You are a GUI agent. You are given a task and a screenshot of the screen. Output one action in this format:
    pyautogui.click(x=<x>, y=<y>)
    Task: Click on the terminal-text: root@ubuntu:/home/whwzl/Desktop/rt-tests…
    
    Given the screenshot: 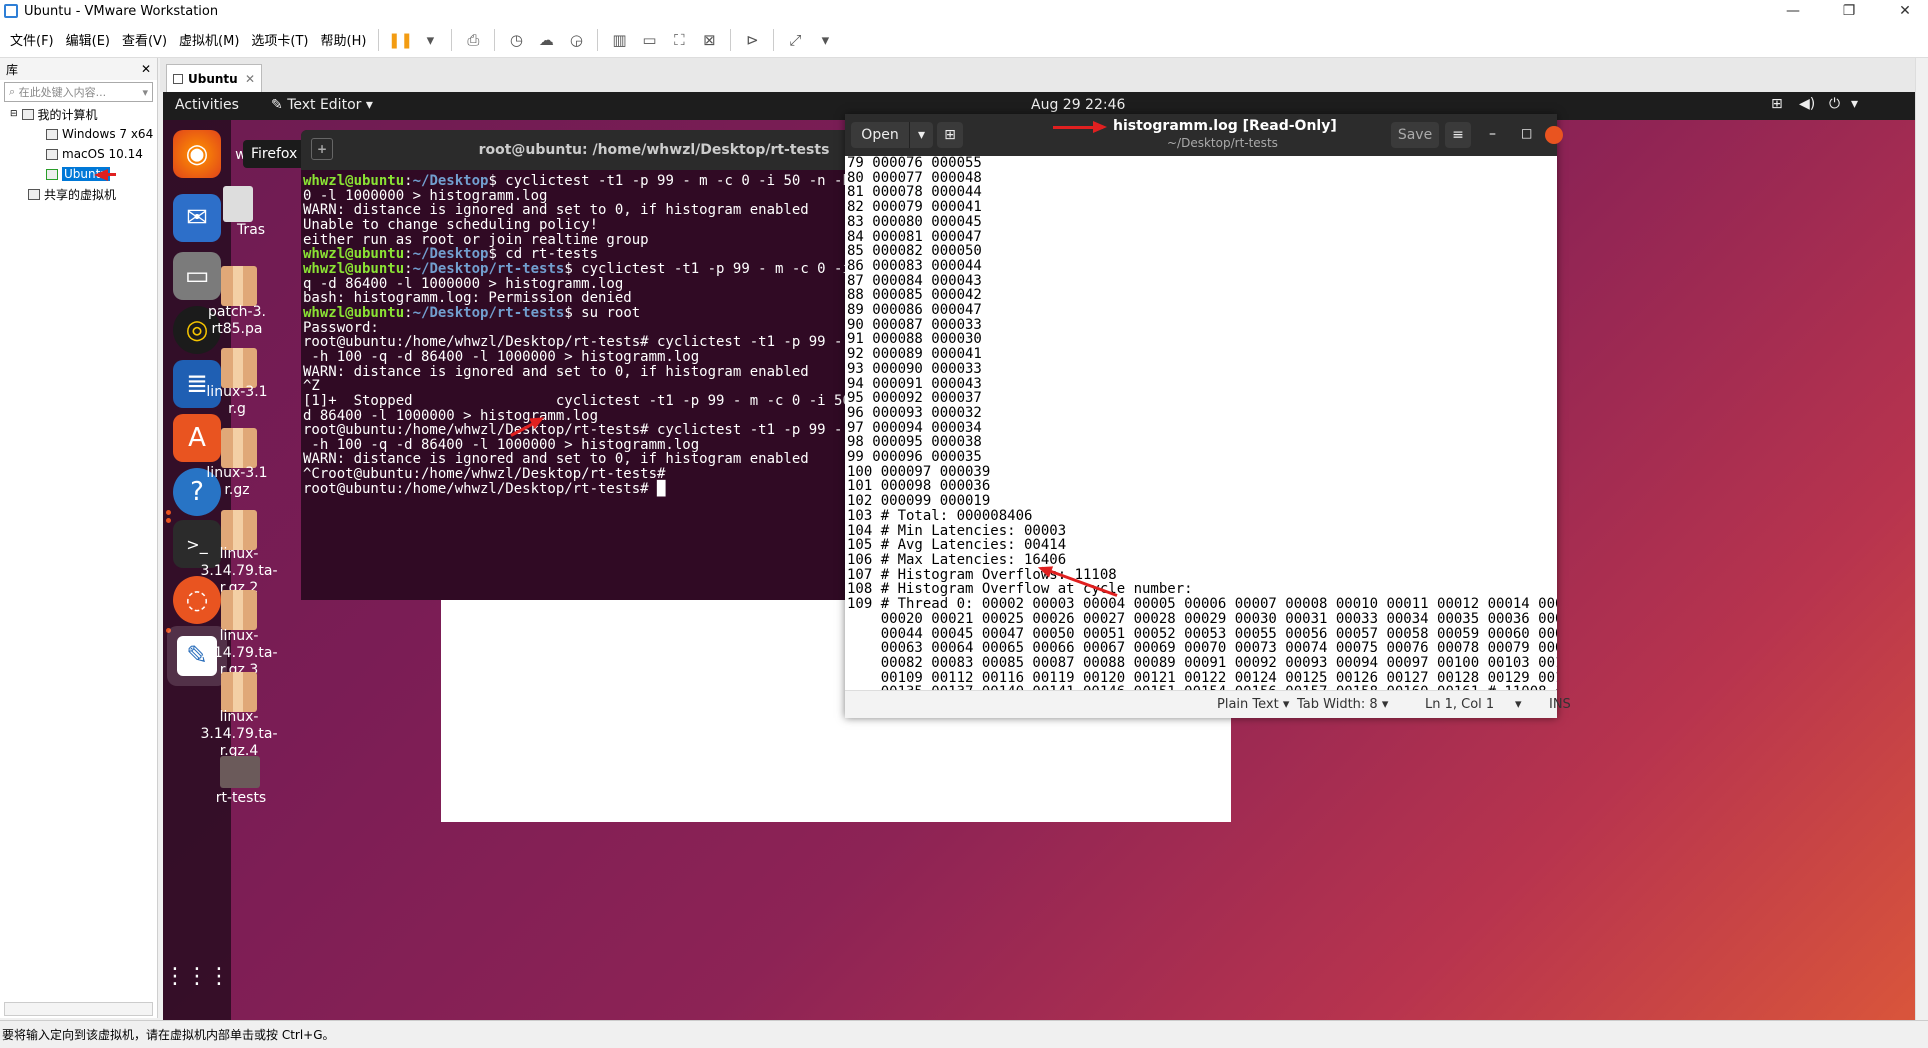 What is the action you would take?
    pyautogui.click(x=484, y=488)
    